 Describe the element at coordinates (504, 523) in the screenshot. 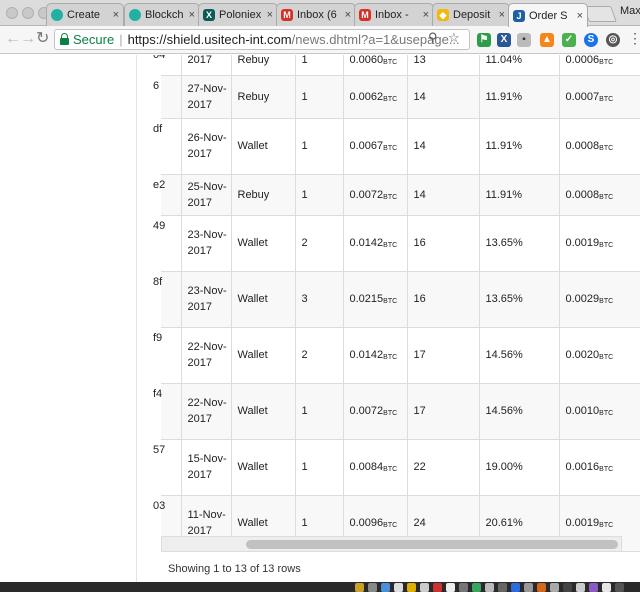

I see `return-percent: 20.61%` at that location.